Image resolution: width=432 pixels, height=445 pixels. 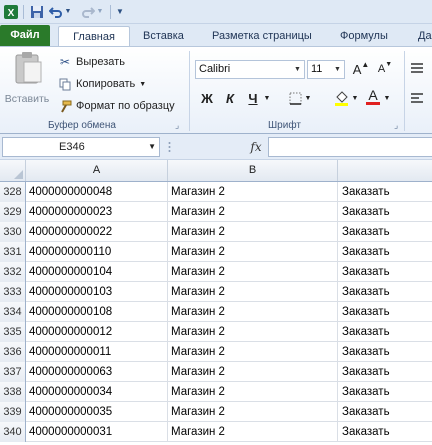 I want to click on font-launcher-icon: ⌟, so click(x=396, y=125).